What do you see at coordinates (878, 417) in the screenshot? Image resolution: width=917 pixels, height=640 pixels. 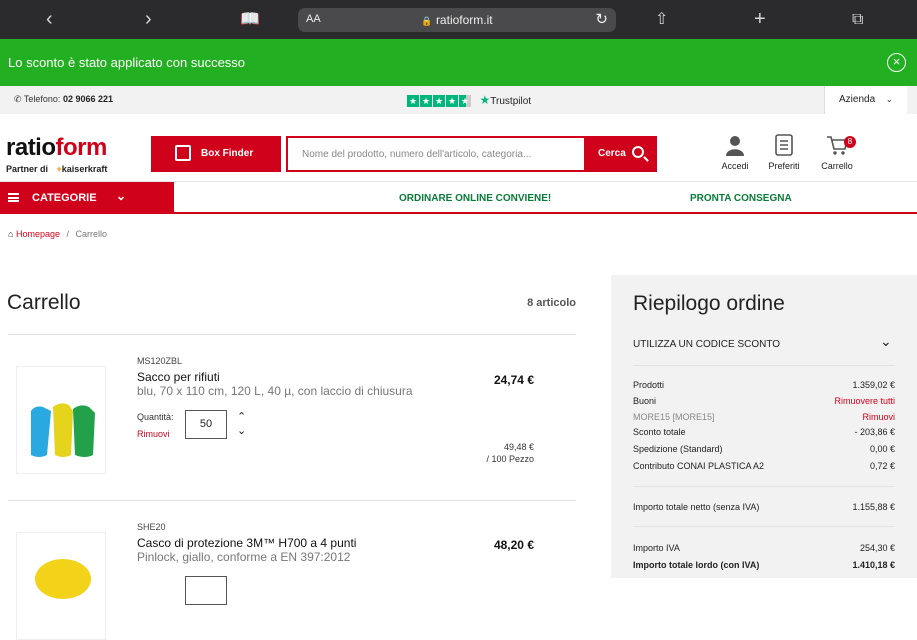 I see `remove-coupon-link: Rimuovi` at bounding box center [878, 417].